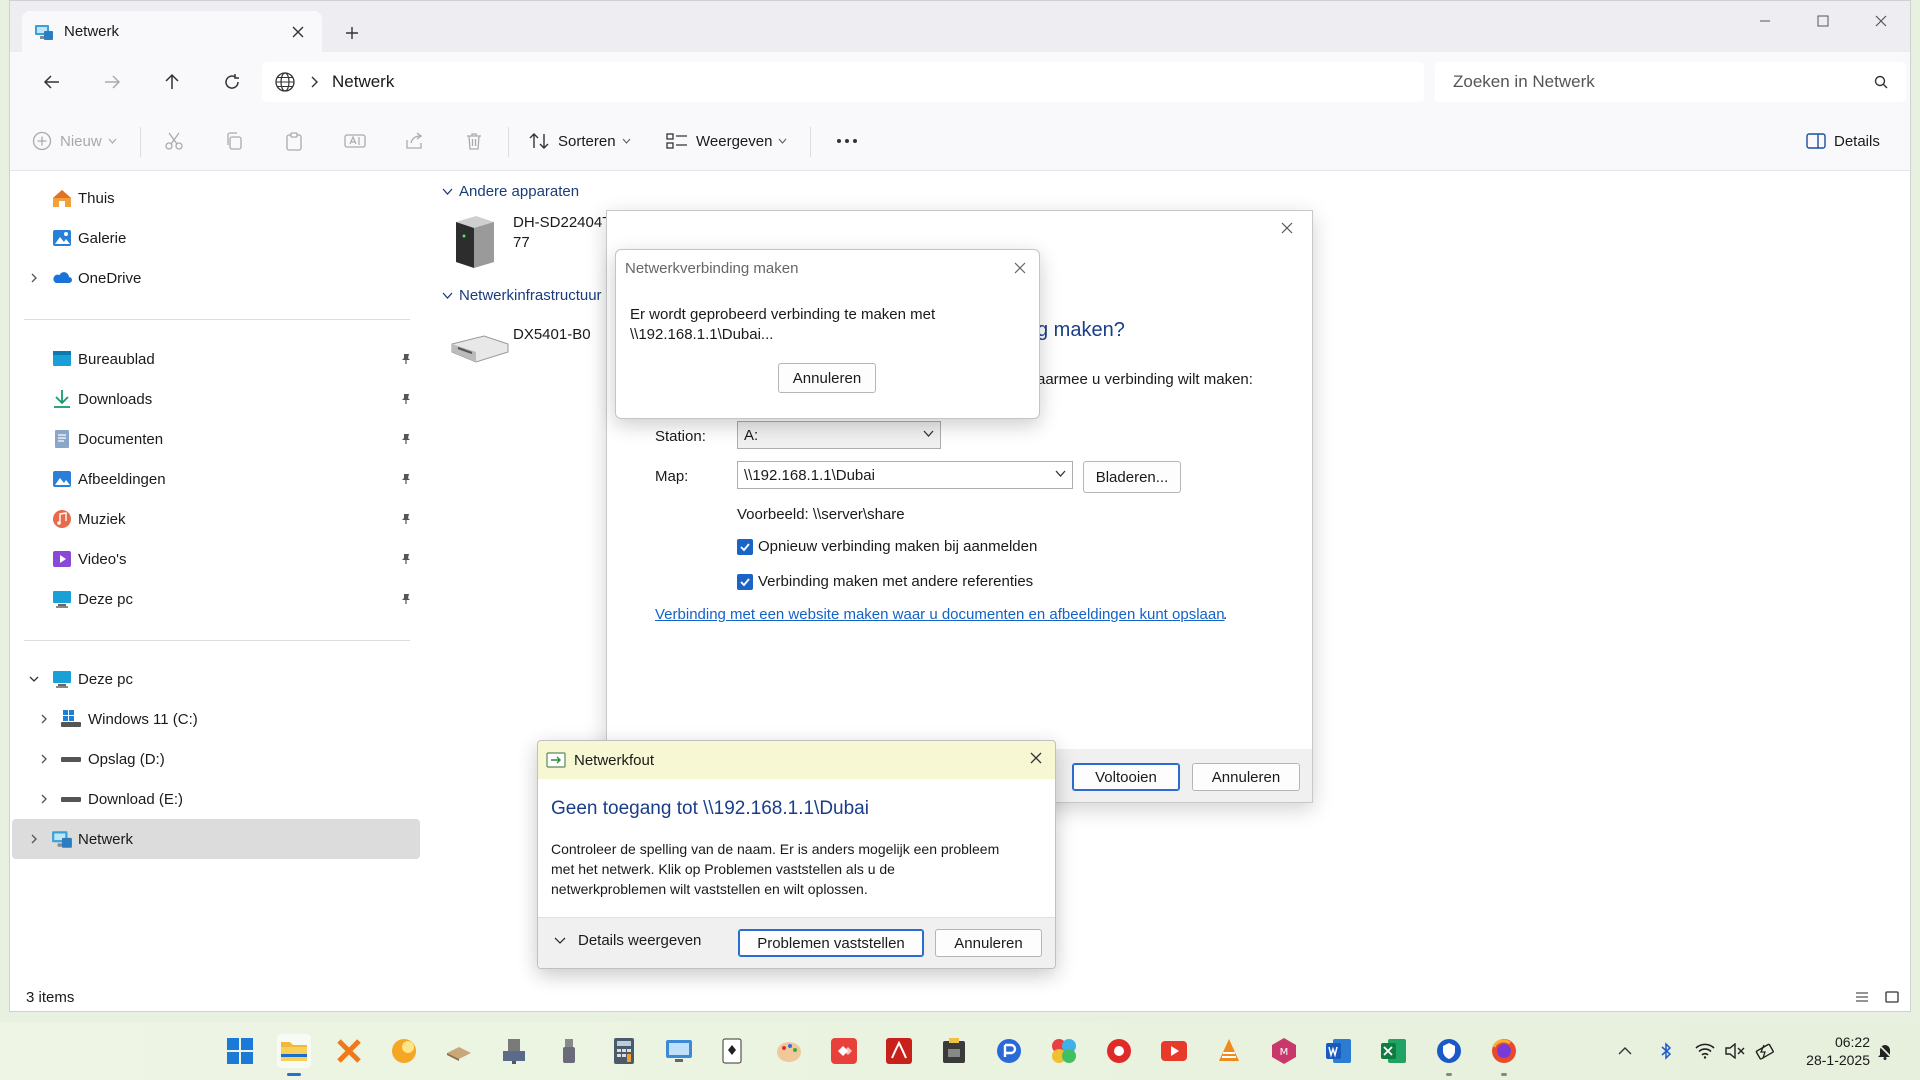 This screenshot has width=1920, height=1080. What do you see at coordinates (954, 1051) in the screenshot?
I see `app-media-icon` at bounding box center [954, 1051].